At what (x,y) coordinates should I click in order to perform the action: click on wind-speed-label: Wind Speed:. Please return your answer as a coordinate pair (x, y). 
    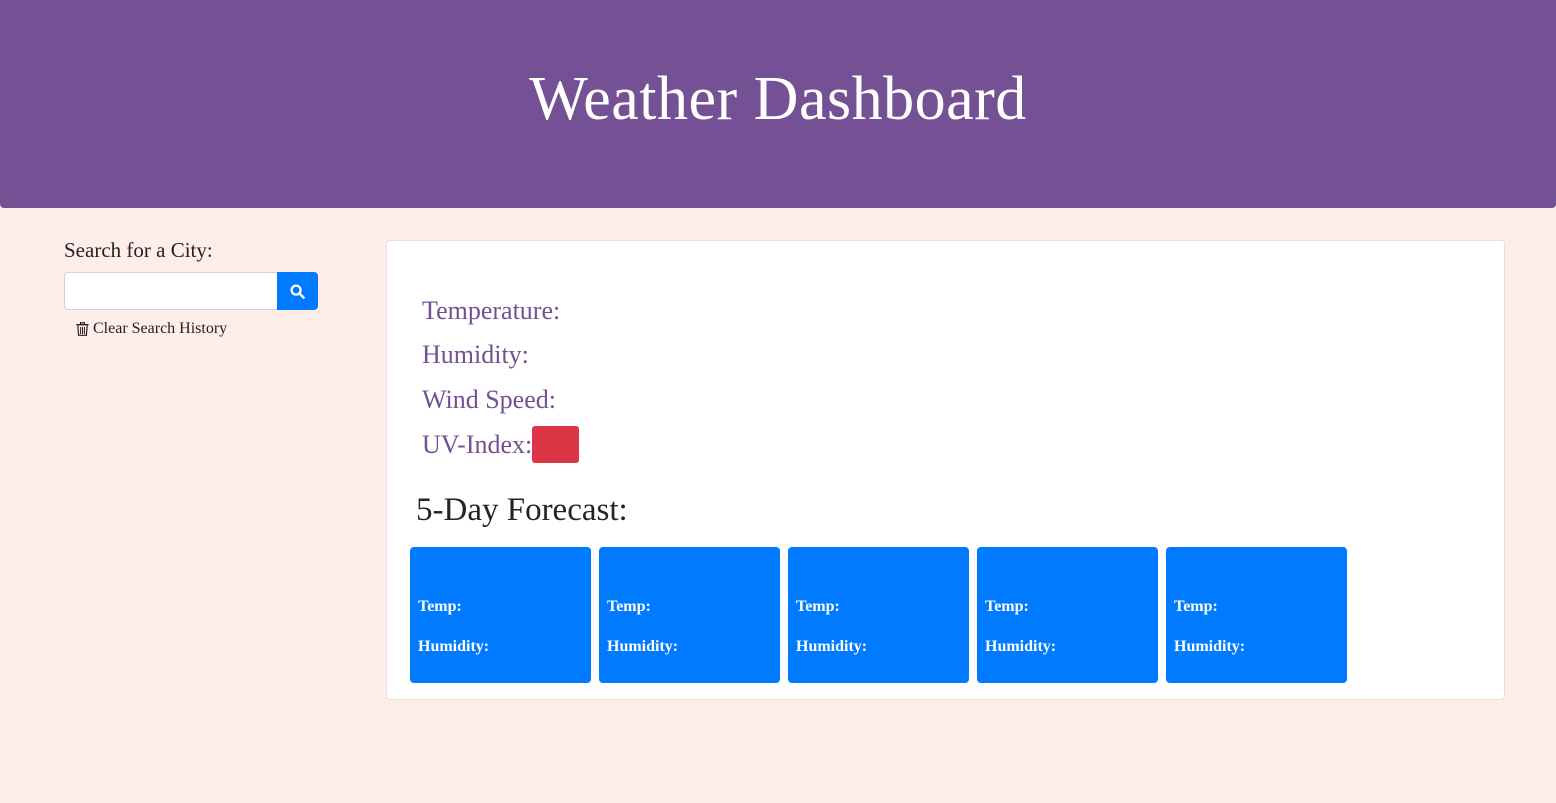
    Looking at the image, I should click on (489, 399).